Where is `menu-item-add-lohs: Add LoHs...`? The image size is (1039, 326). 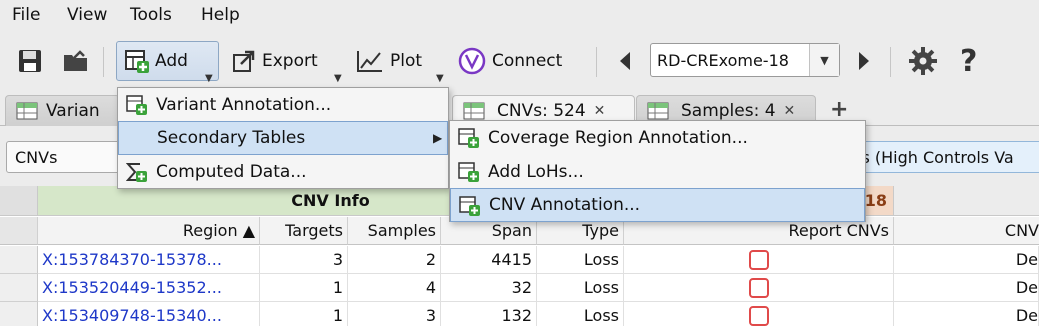
menu-item-add-lohs: Add LoHs... is located at coordinates (657, 172).